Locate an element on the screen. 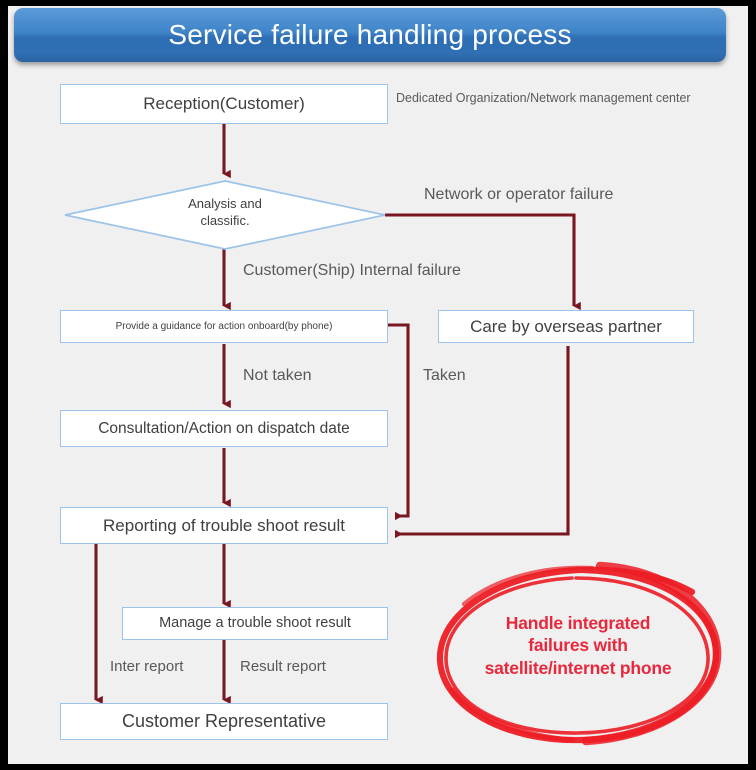 The image size is (756, 770). node-reception: Reception(Customer) is located at coordinates (224, 104).